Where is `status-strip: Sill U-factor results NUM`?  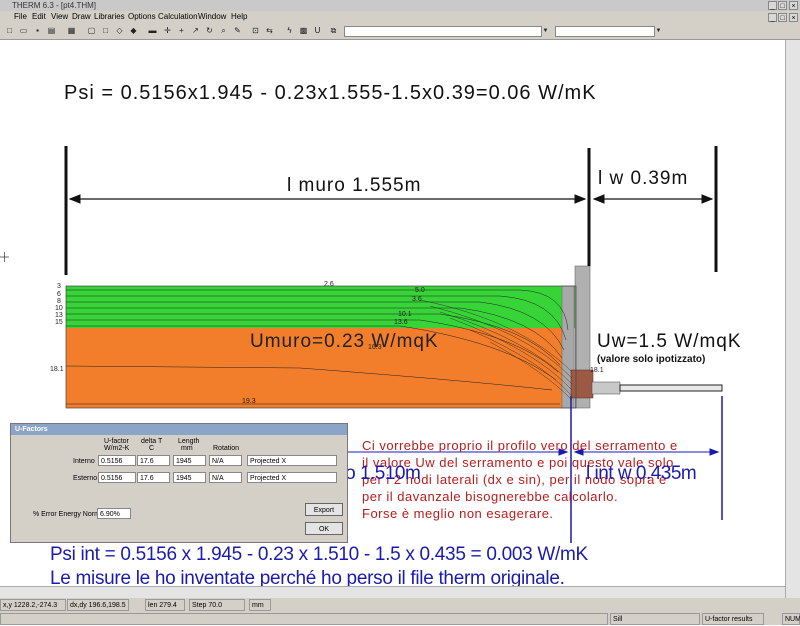
status-strip: Sill U-factor results NUM is located at coordinates (400, 618).